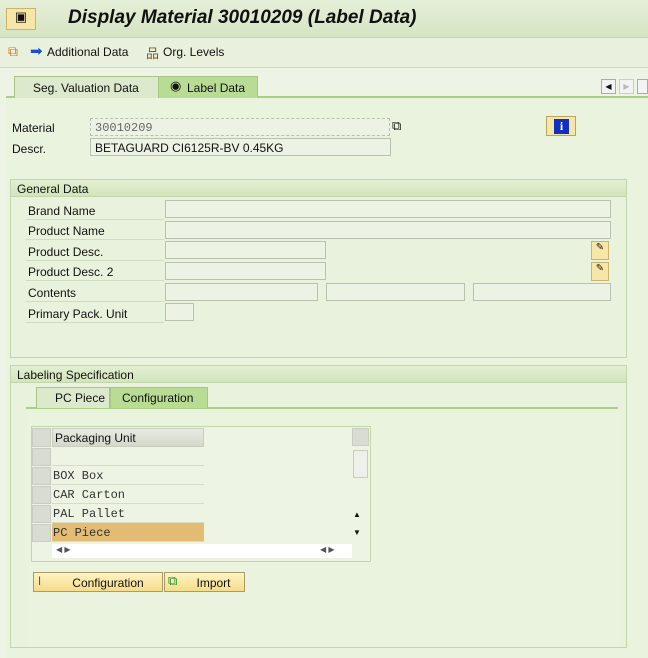 This screenshot has width=648, height=658. I want to click on table-row-selected: PC Piece, so click(128, 532).